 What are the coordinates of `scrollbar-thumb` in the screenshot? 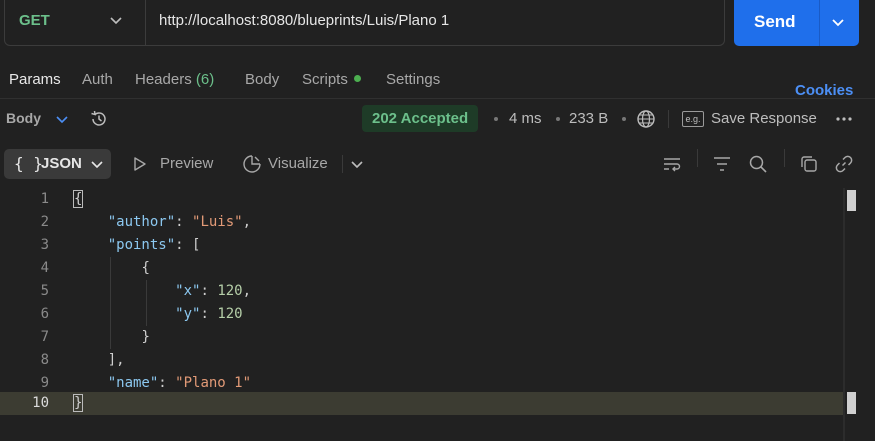 It's located at (851, 200).